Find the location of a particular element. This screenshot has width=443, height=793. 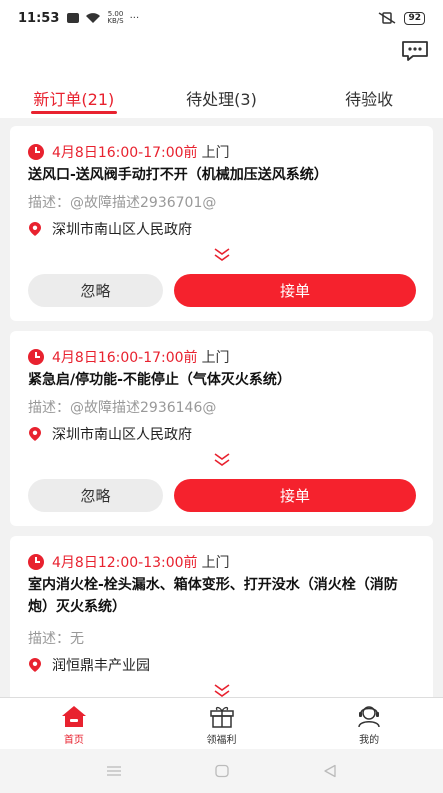

order-description: 描述：无 is located at coordinates (56, 639).